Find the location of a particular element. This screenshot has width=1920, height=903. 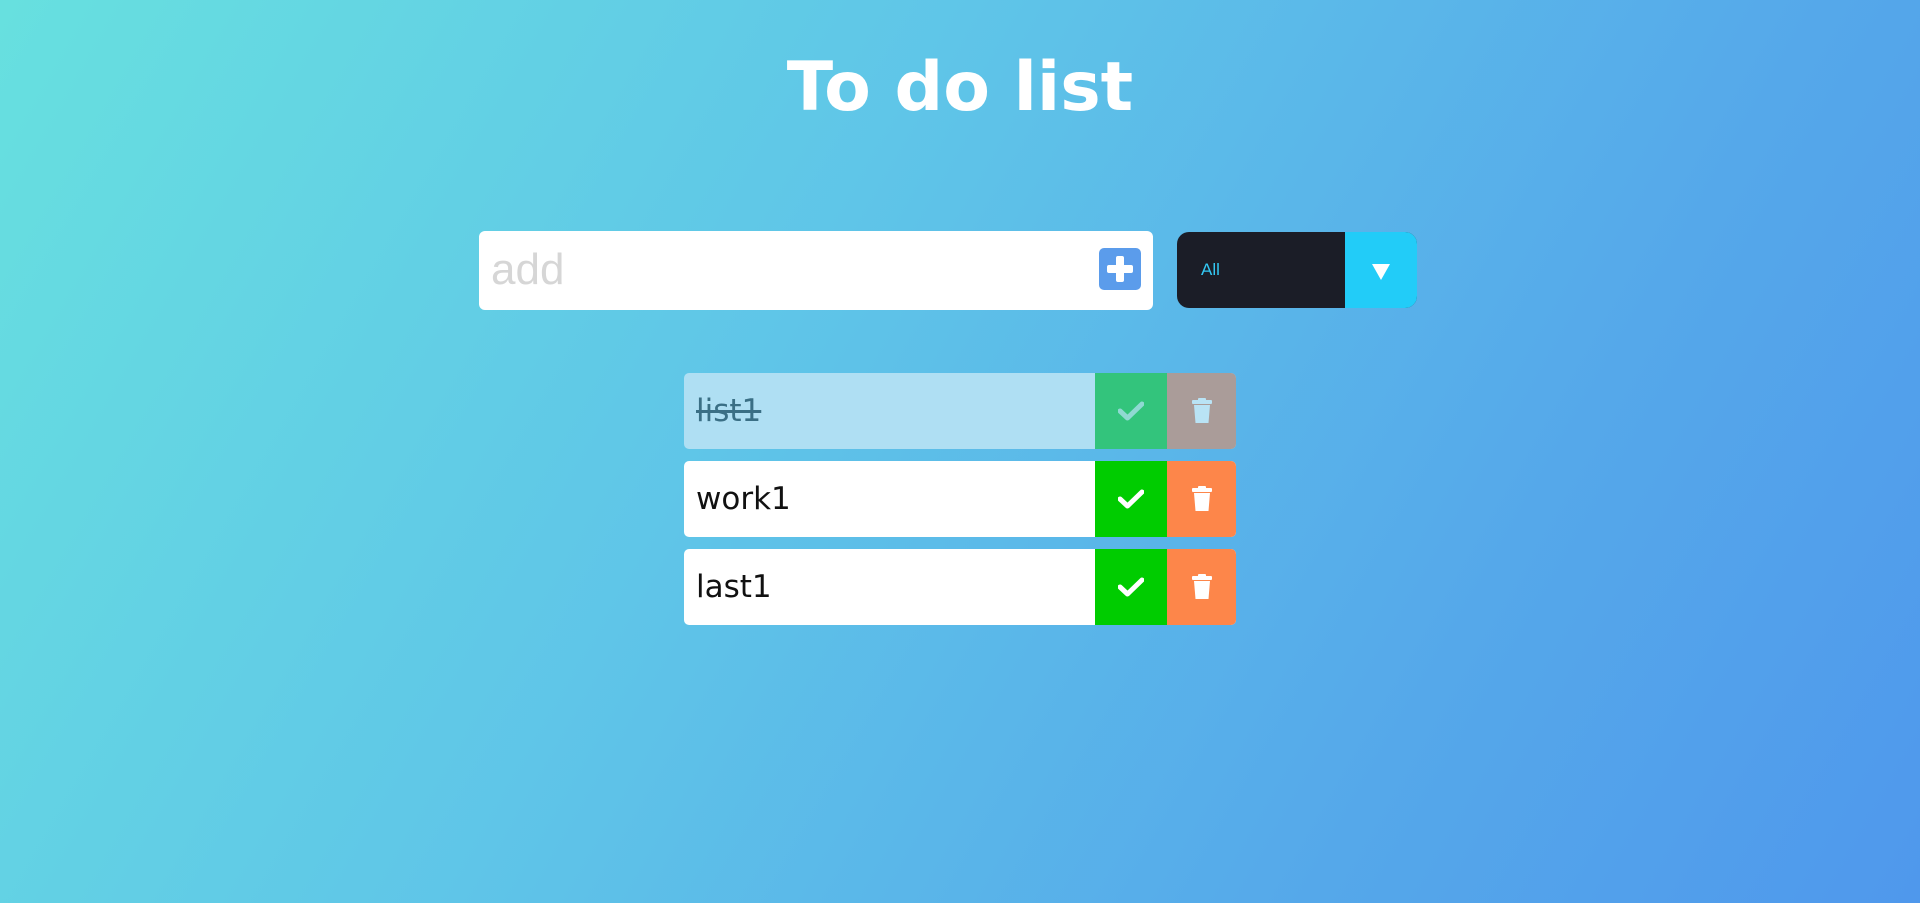

todo-text: list1 is located at coordinates (729, 411).